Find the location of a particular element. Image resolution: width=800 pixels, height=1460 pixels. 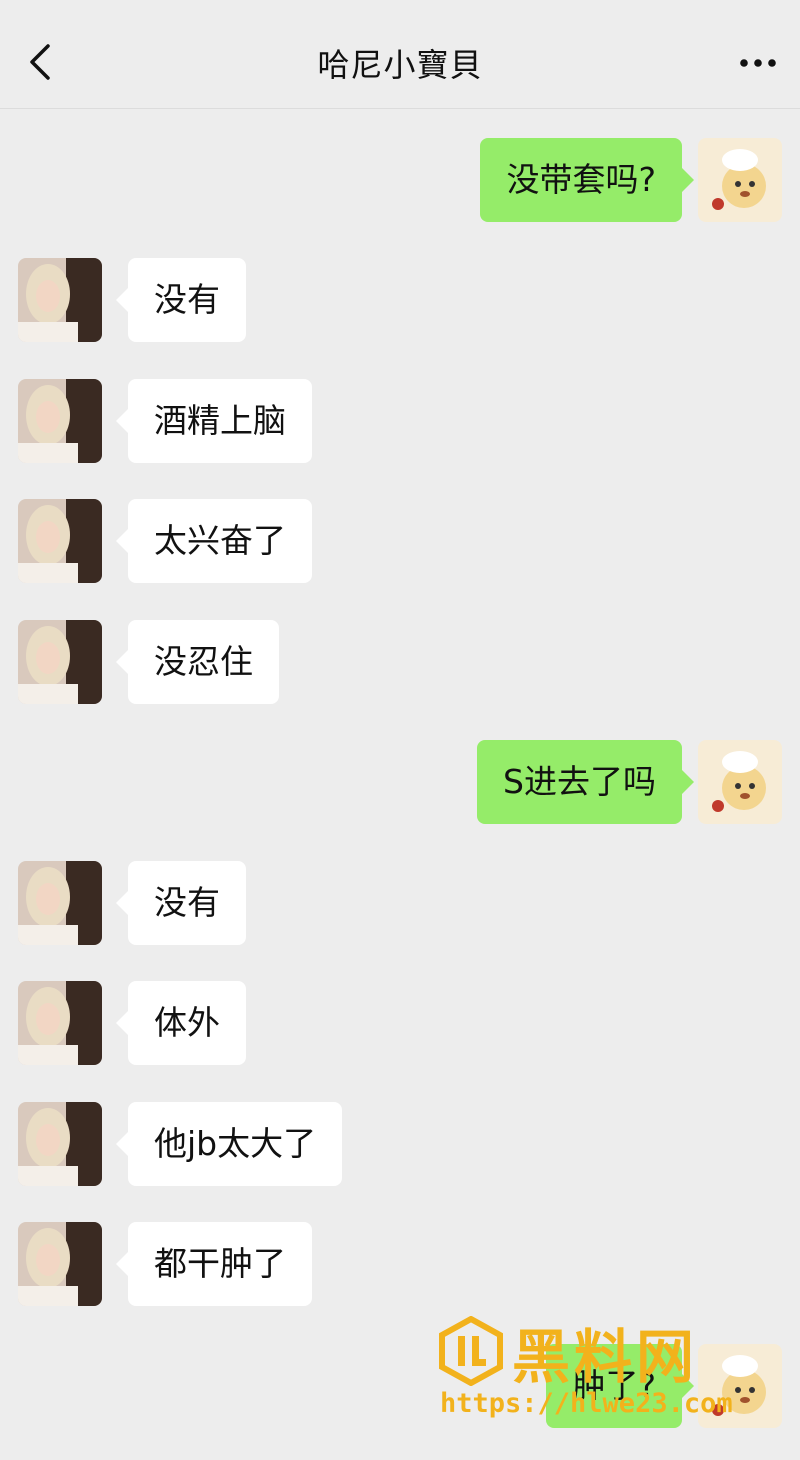

message-bubble-incoming: 都干肿了 is located at coordinates (214, 1264).